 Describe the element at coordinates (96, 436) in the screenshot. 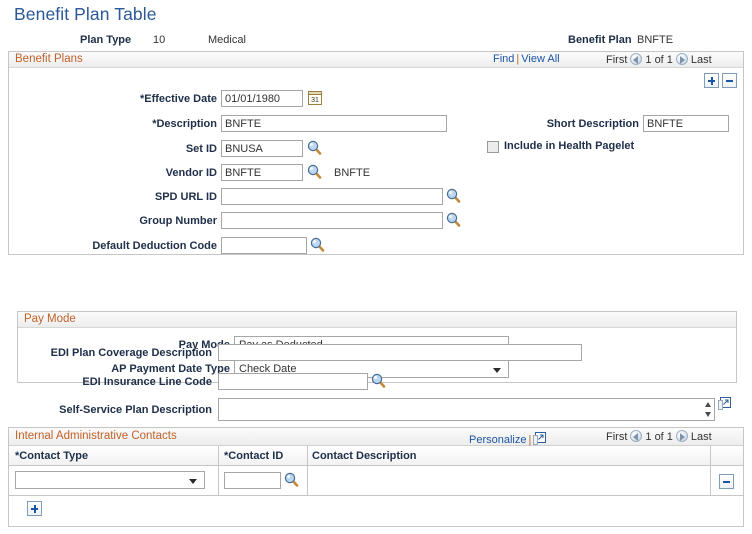

I see `contacts-grid-title: Internal Administrative Contacts` at that location.